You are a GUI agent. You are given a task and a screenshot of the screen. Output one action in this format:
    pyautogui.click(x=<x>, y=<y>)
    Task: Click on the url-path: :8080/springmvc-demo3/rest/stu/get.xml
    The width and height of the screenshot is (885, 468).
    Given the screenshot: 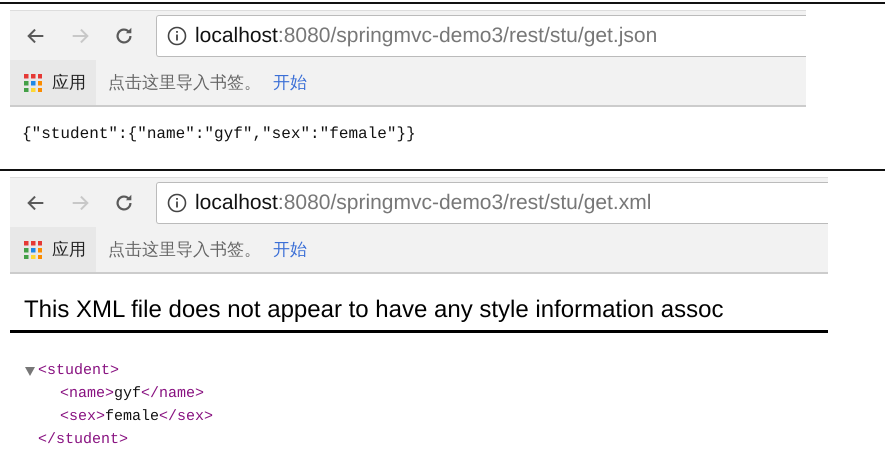 What is the action you would take?
    pyautogui.click(x=465, y=202)
    